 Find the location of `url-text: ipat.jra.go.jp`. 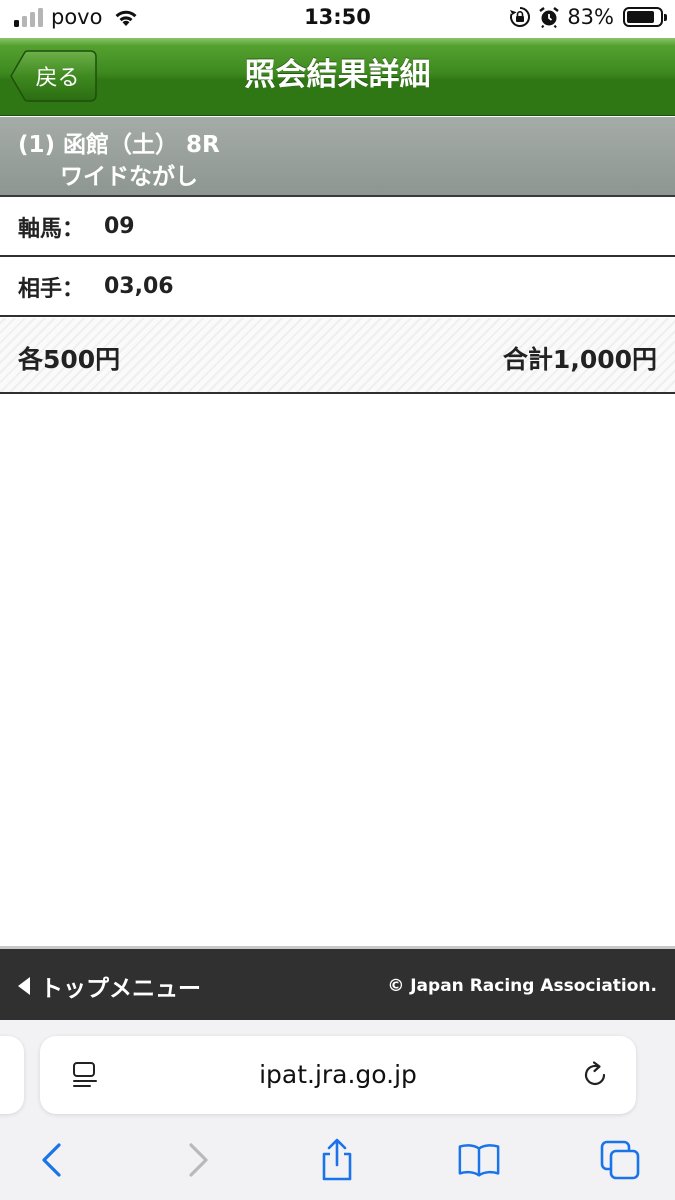

url-text: ipat.jra.go.jp is located at coordinates (338, 1074).